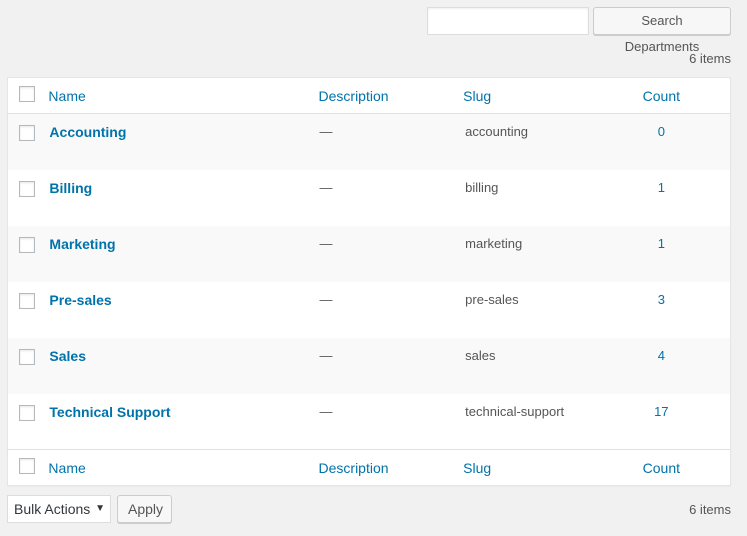 This screenshot has height=536, width=747. Describe the element at coordinates (183, 468) in the screenshot. I see `column-name-footer: Name` at that location.